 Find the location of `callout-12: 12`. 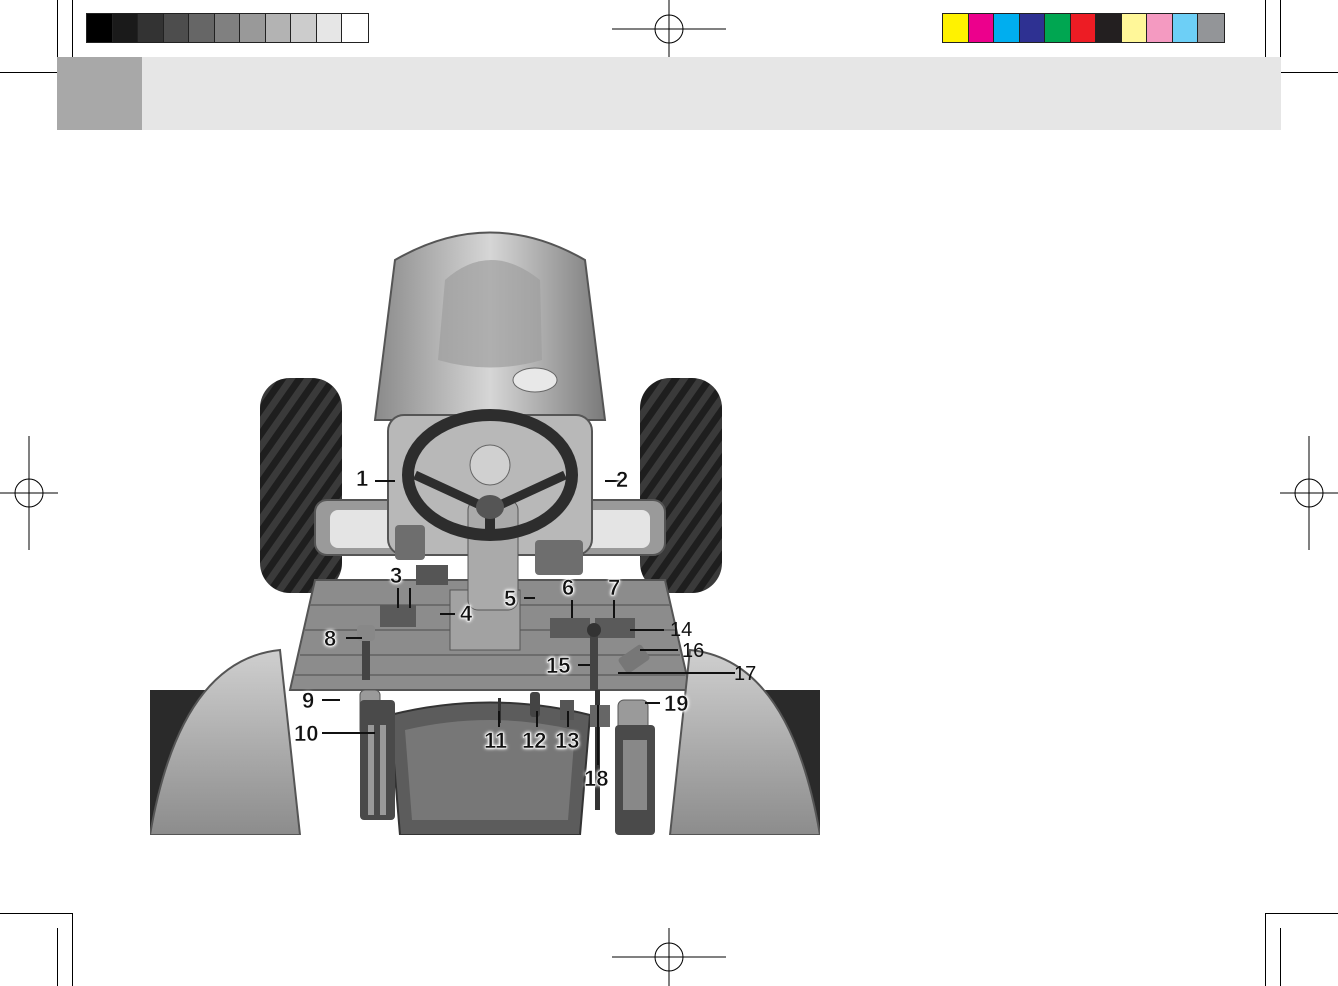

callout-12: 12 is located at coordinates (534, 740).